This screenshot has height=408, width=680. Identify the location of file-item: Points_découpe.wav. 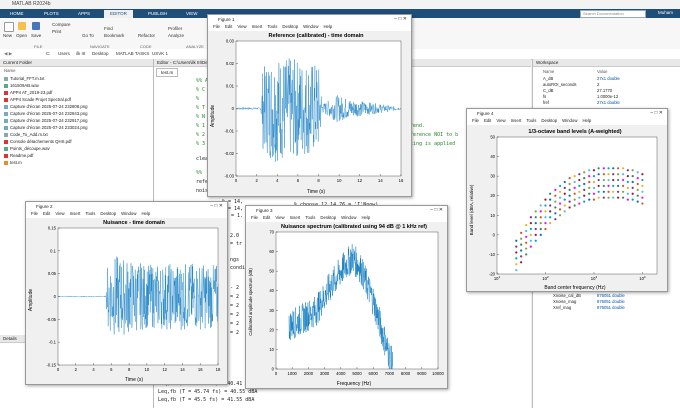
(27, 148).